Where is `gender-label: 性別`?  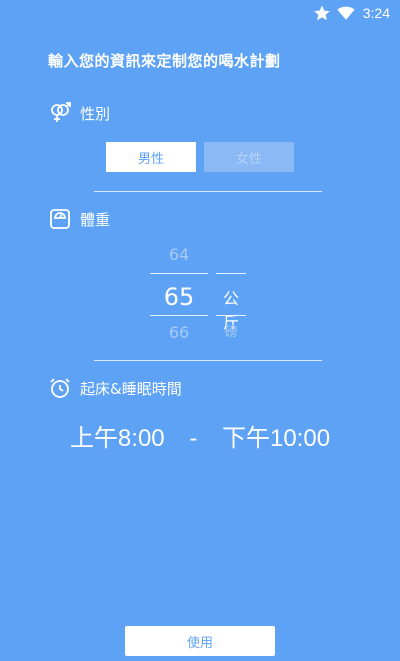 gender-label: 性別 is located at coordinates (95, 113).